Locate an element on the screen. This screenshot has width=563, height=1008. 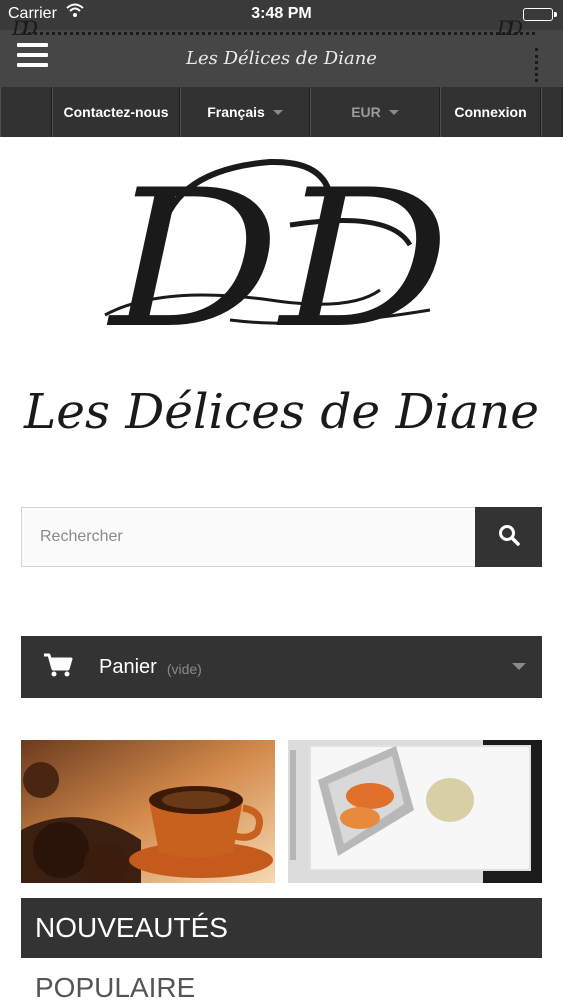
language-label: Français is located at coordinates (236, 112).